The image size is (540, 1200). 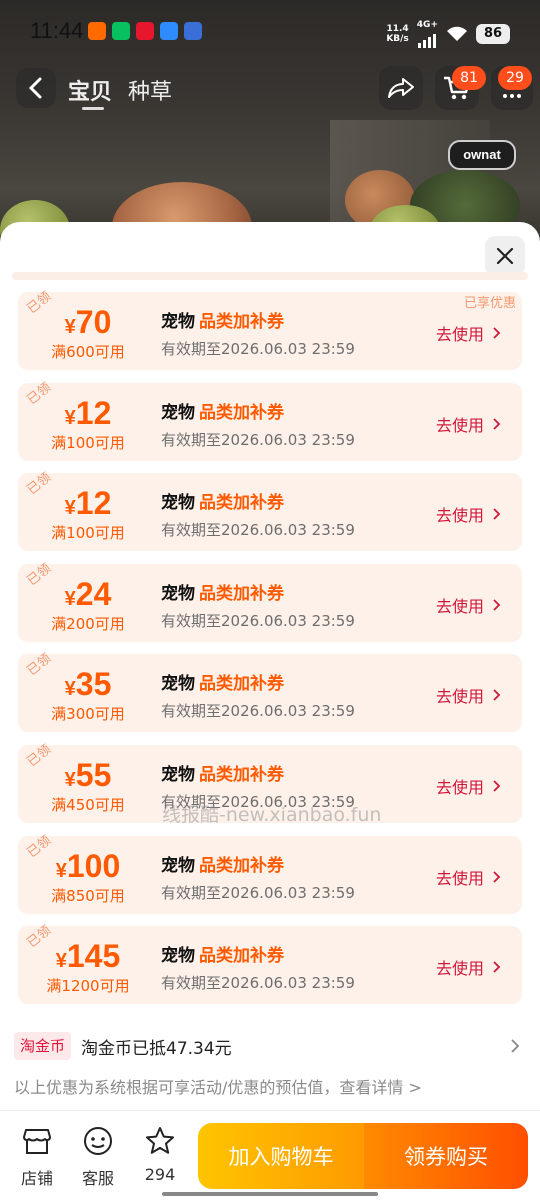 I want to click on taojinbi-text: 淘金币已抵47.34元, so click(x=156, y=1048).